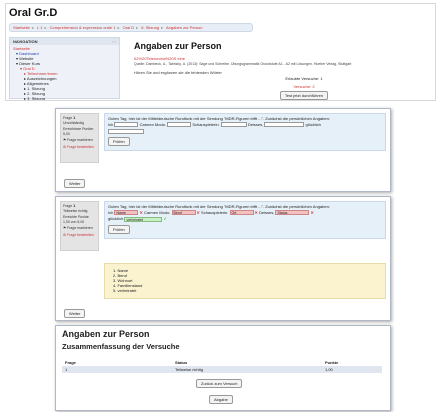  What do you see at coordinates (221, 399) in the screenshot?
I see `submit-button: Abgabe` at bounding box center [221, 399].